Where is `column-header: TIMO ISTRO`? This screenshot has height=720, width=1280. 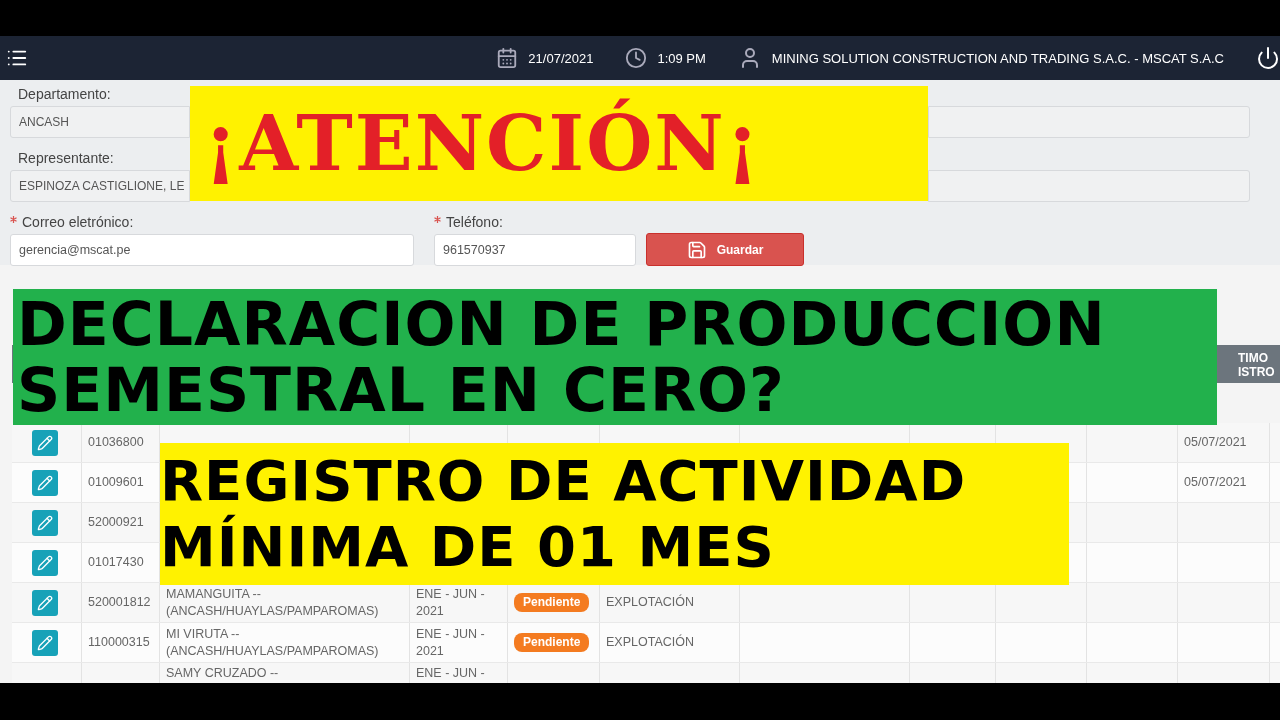
column-header: TIMO ISTRO is located at coordinates (1257, 365).